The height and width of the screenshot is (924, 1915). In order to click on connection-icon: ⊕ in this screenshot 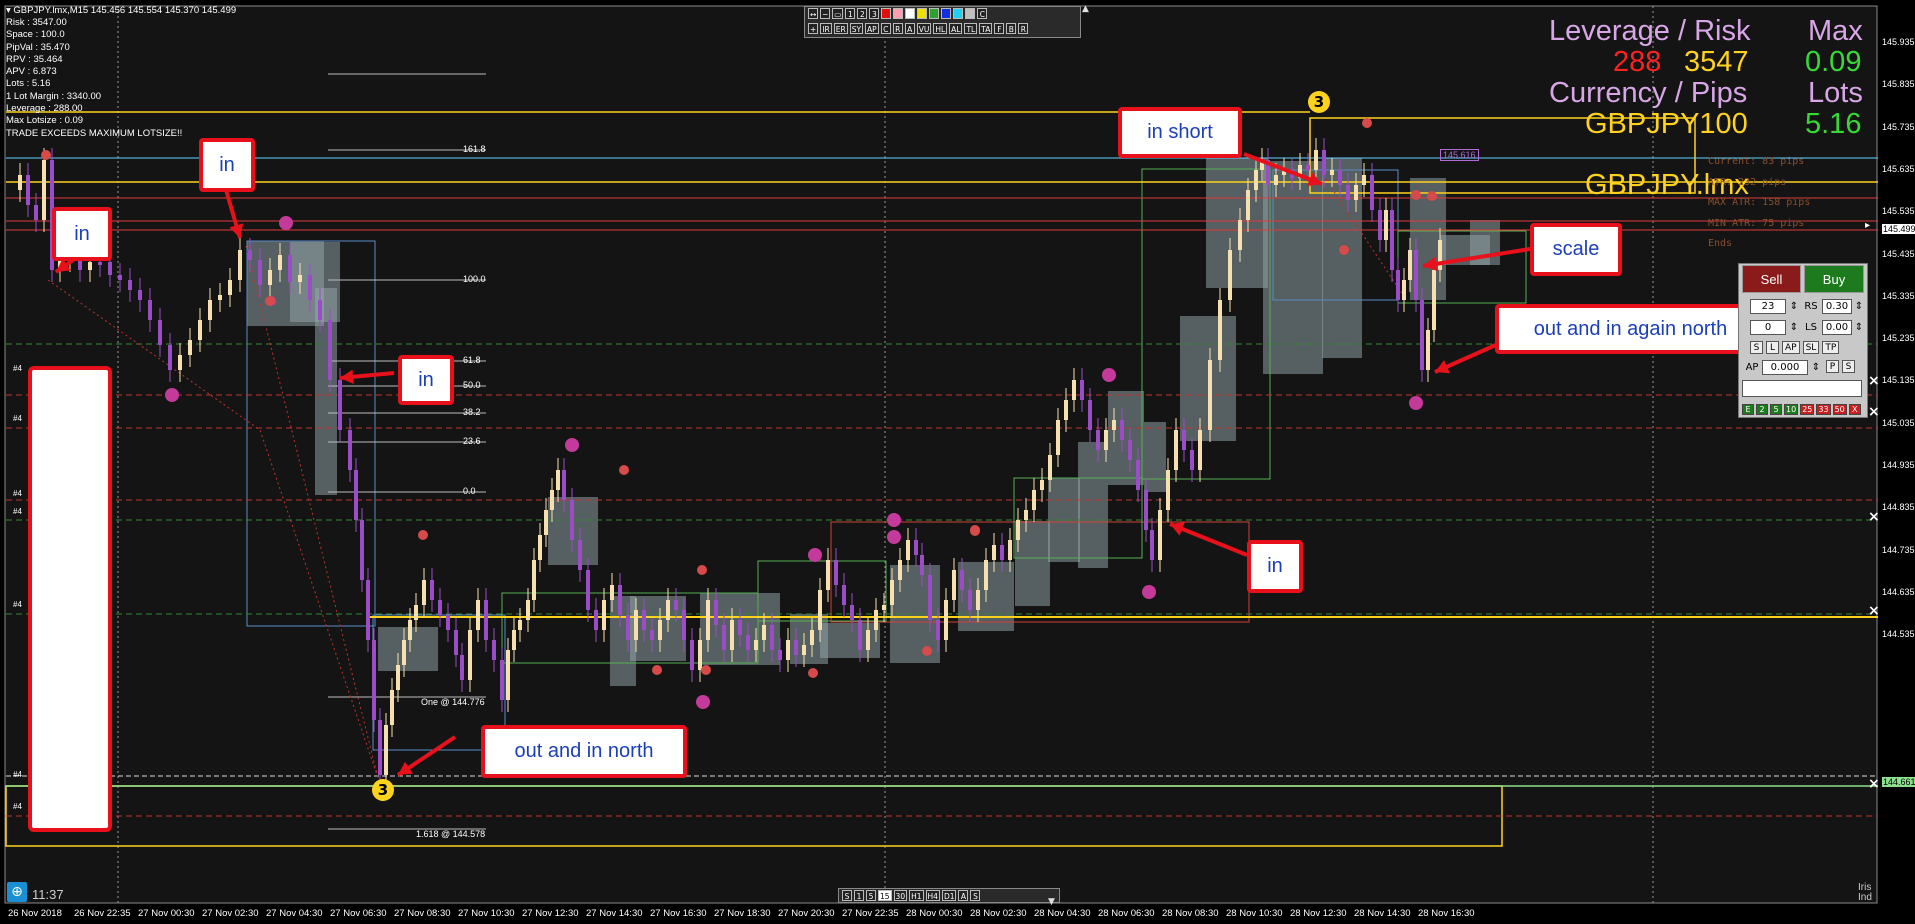, I will do `click(17, 892)`.